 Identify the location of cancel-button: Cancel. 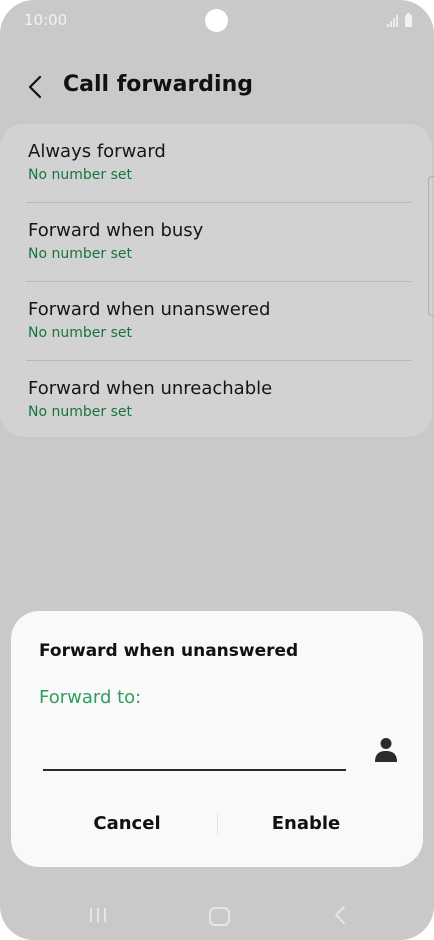
(127, 824).